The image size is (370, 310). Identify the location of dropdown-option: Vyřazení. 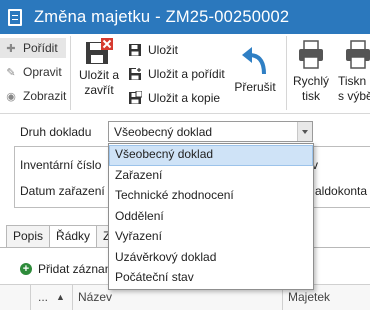
(211, 237).